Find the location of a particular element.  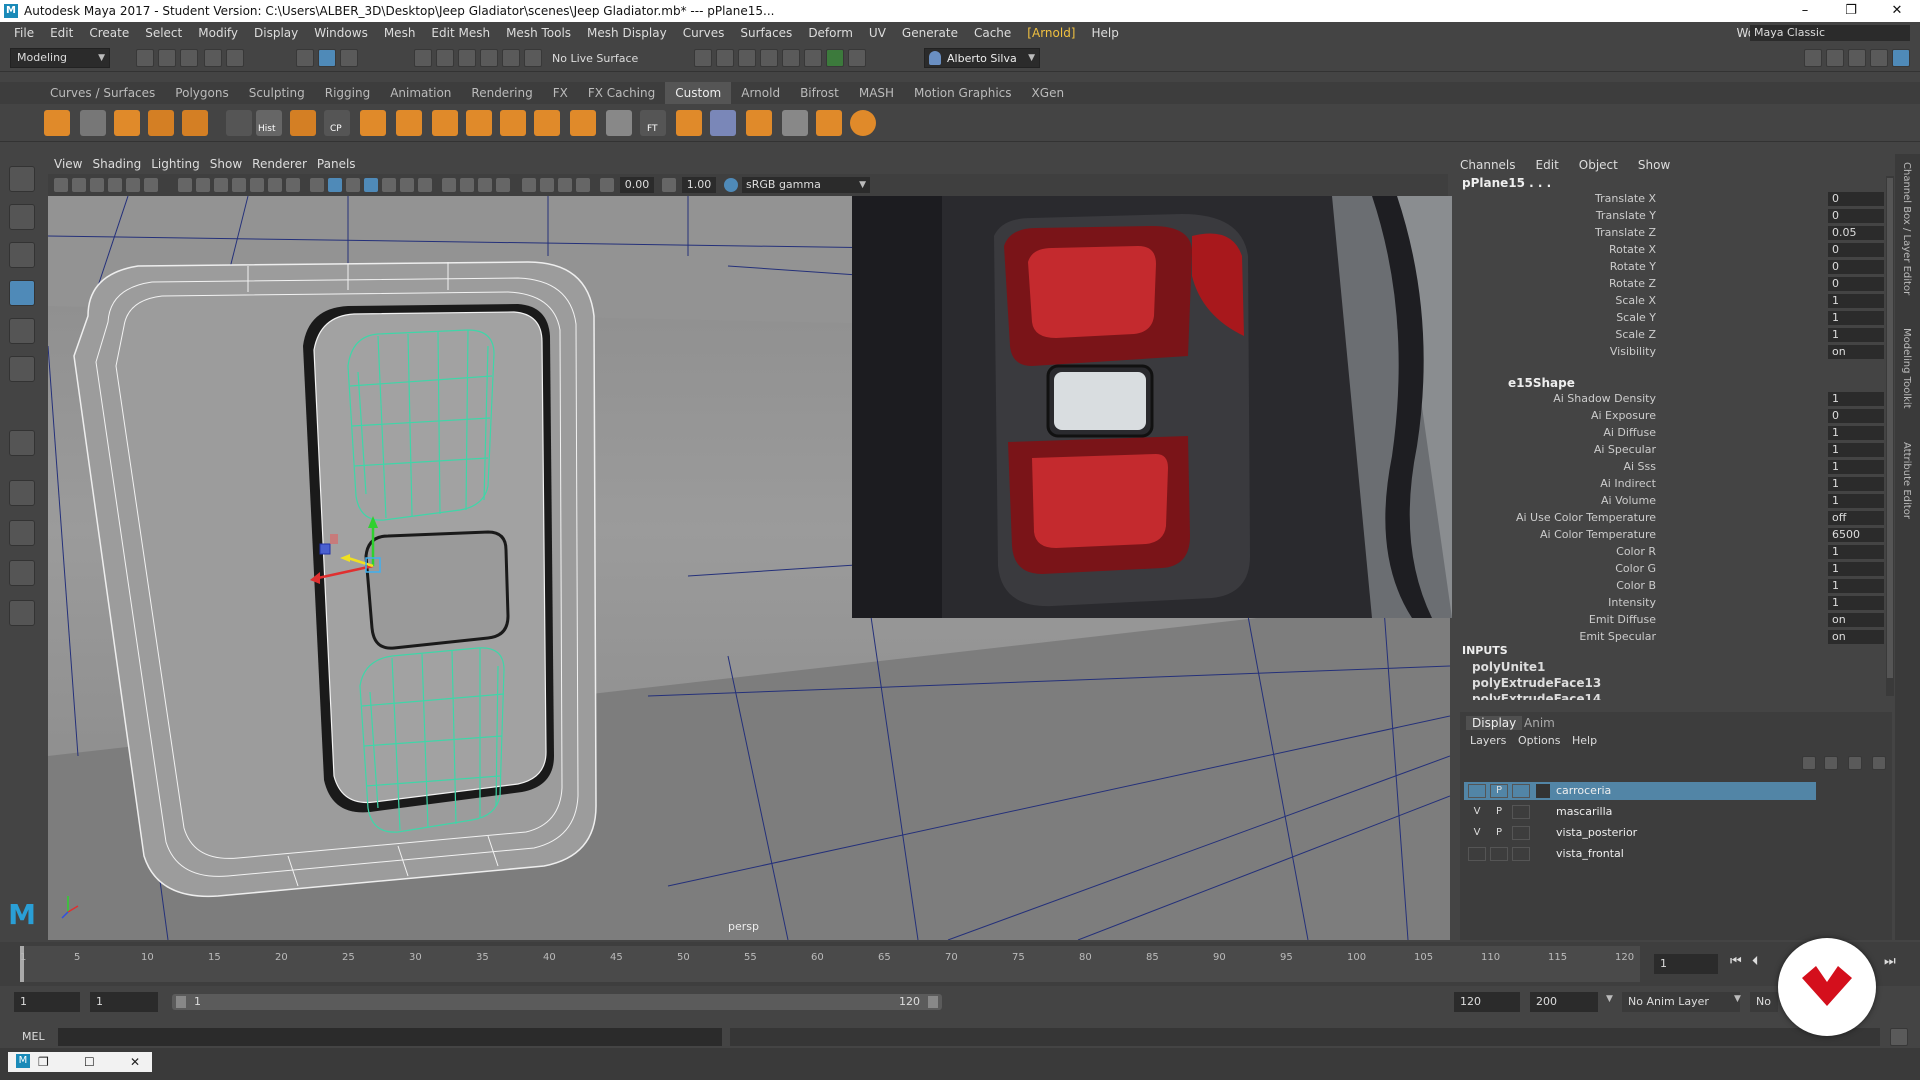

shelf-tool-5-icon is located at coordinates (195, 123).